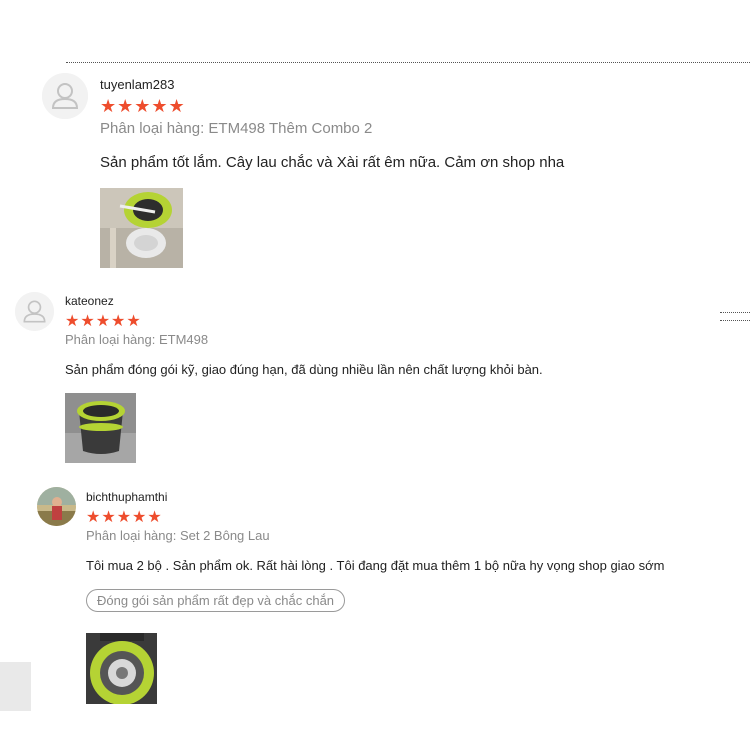  I want to click on review-username: bichthuphamthi, so click(126, 497).